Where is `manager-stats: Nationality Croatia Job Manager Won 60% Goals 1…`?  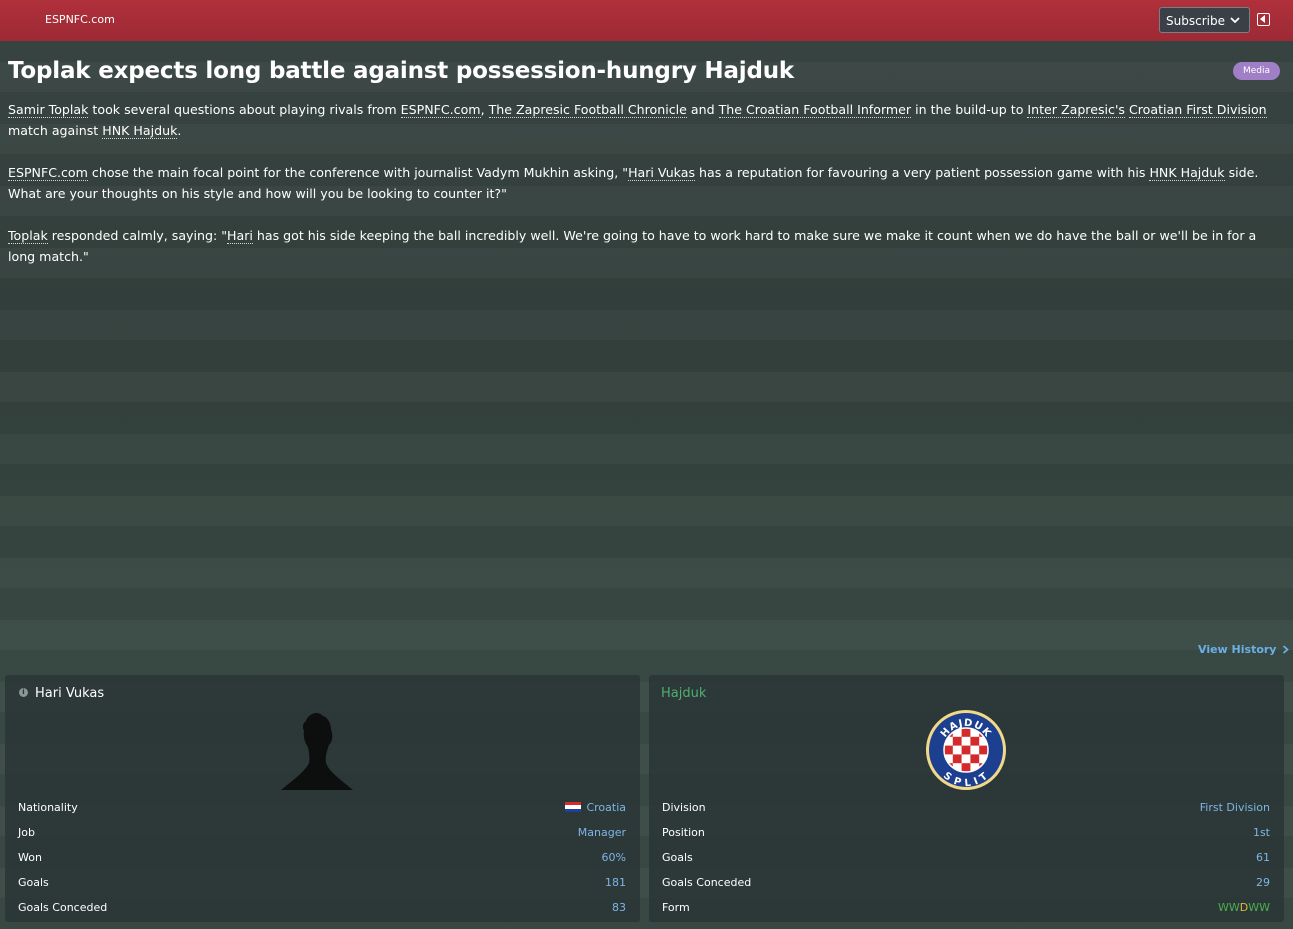
manager-stats: Nationality Croatia Job Manager Won 60% Goals 1… is located at coordinates (322, 861).